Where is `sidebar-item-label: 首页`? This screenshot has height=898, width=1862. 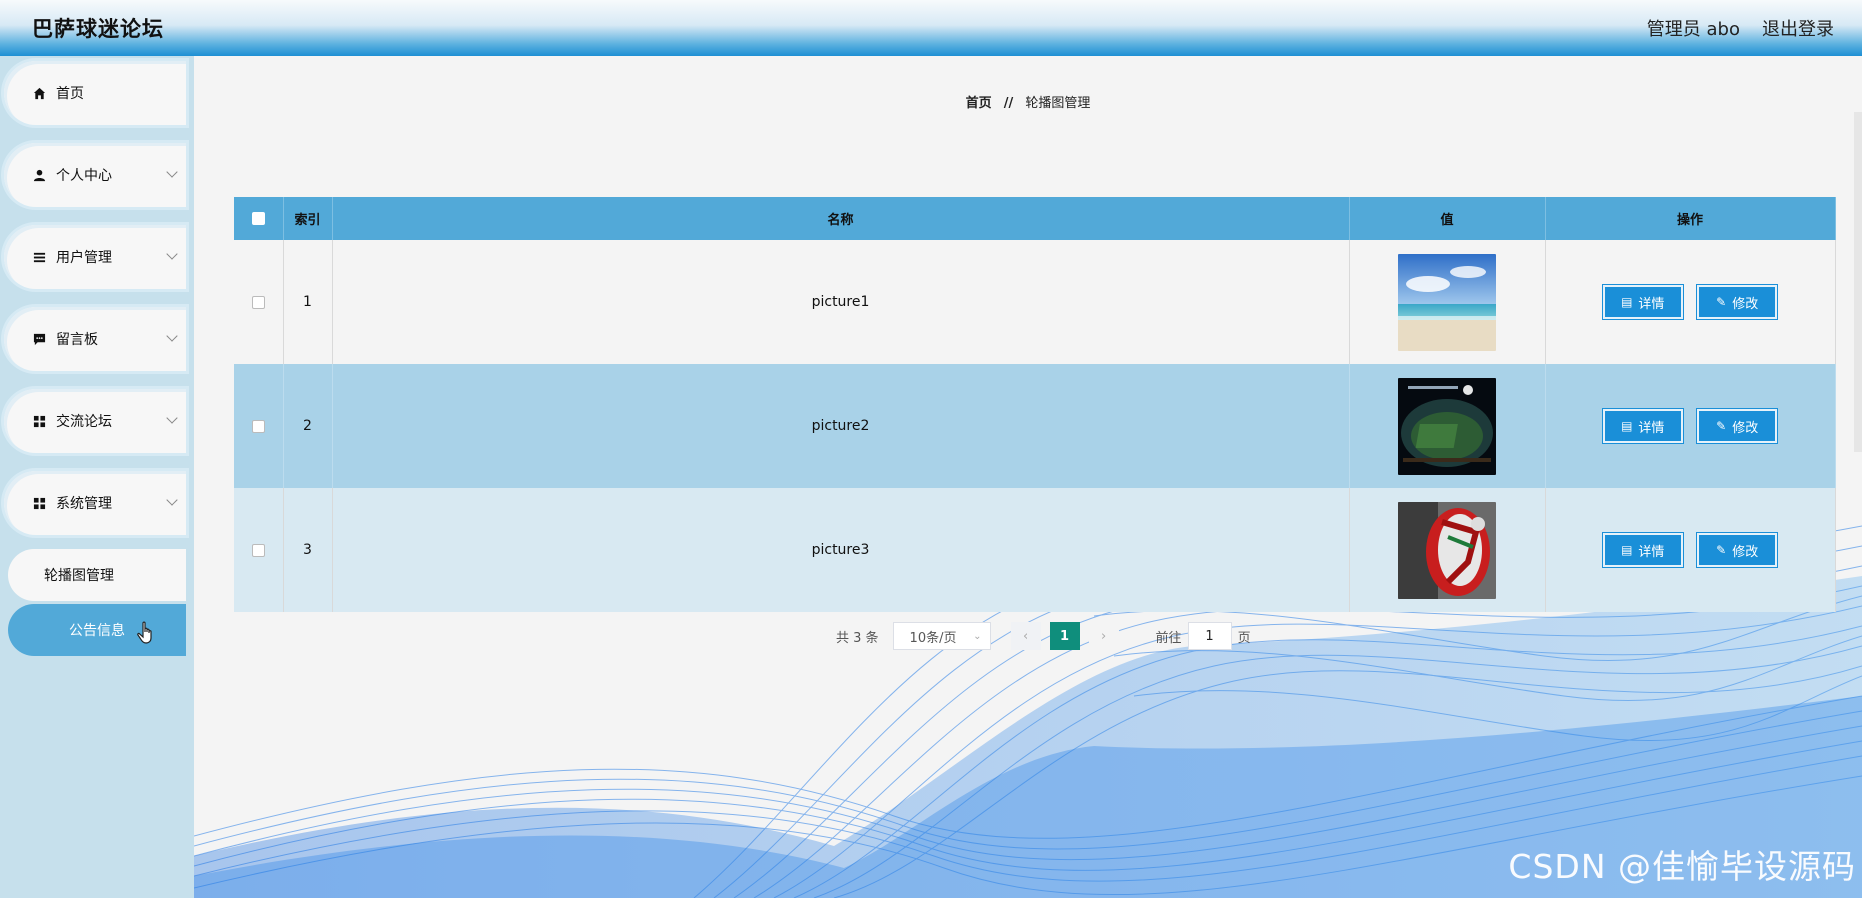
sidebar-item-label: 首页 is located at coordinates (70, 94).